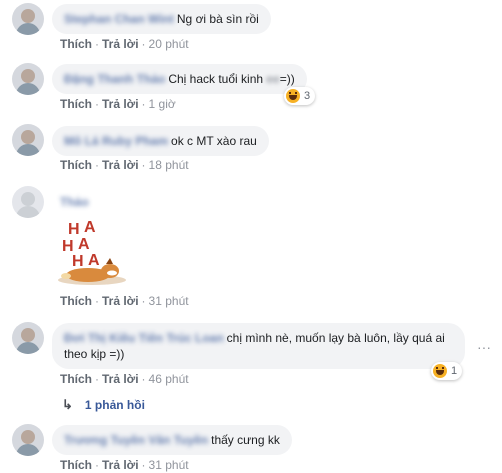 This screenshot has height=473, width=502. What do you see at coordinates (78, 261) in the screenshot?
I see `sticker-text-5: H` at bounding box center [78, 261].